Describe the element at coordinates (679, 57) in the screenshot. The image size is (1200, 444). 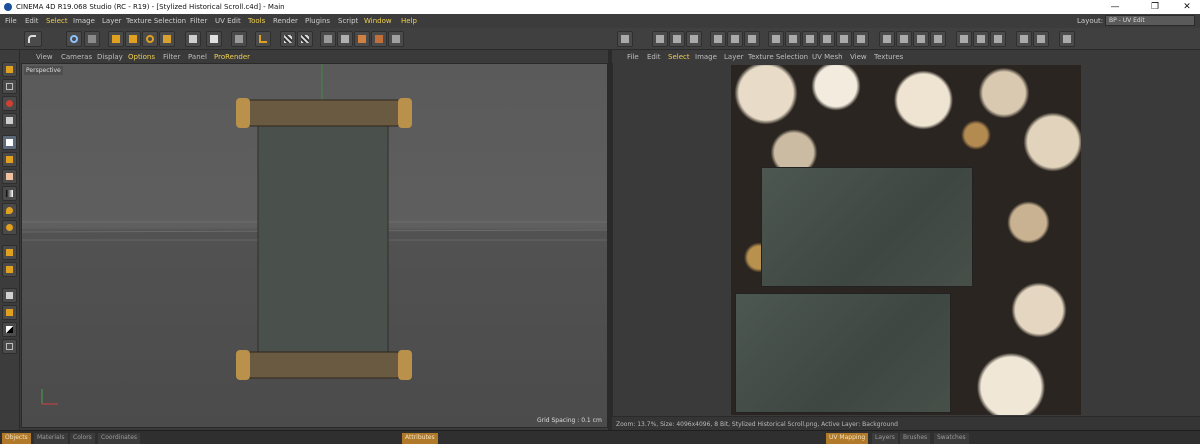
I see `uv-menu-select: Select` at that location.